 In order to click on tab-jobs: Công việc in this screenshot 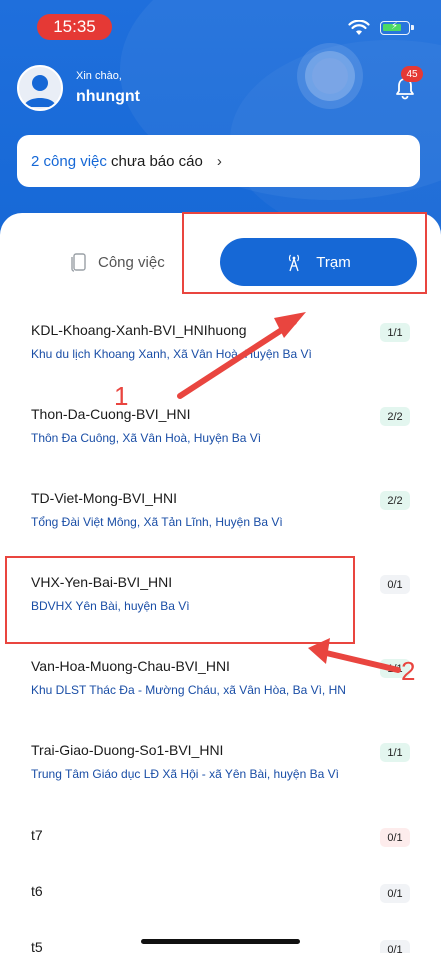, I will do `click(116, 262)`.